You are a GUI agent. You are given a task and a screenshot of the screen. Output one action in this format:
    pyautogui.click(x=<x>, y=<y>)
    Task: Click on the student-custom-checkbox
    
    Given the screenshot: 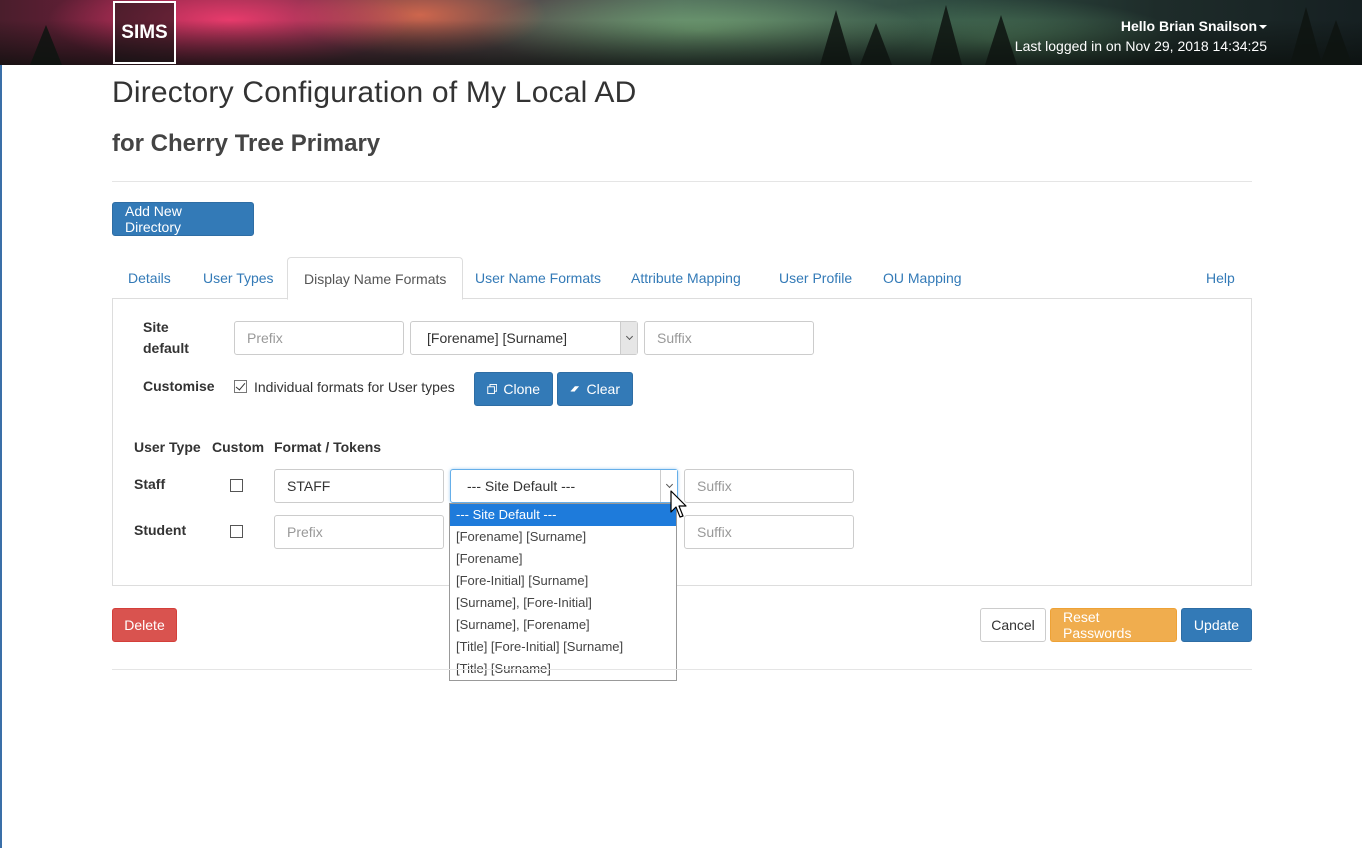 What is the action you would take?
    pyautogui.click(x=236, y=531)
    